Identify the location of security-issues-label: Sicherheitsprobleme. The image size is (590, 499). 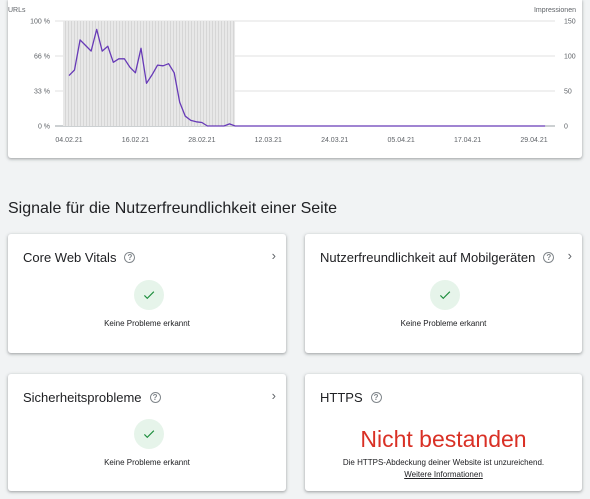
(82, 397).